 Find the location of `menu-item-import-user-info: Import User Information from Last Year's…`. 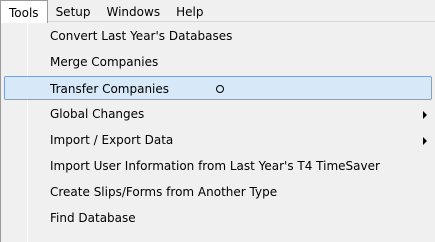

menu-item-import-user-info: Import User Information from Last Year's… is located at coordinates (233, 166).